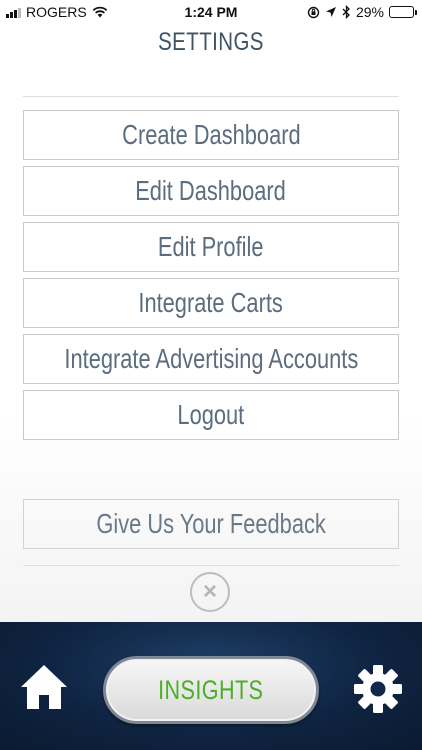 The image size is (422, 750). I want to click on integrate-carts-label: Integrate Carts, so click(211, 302).